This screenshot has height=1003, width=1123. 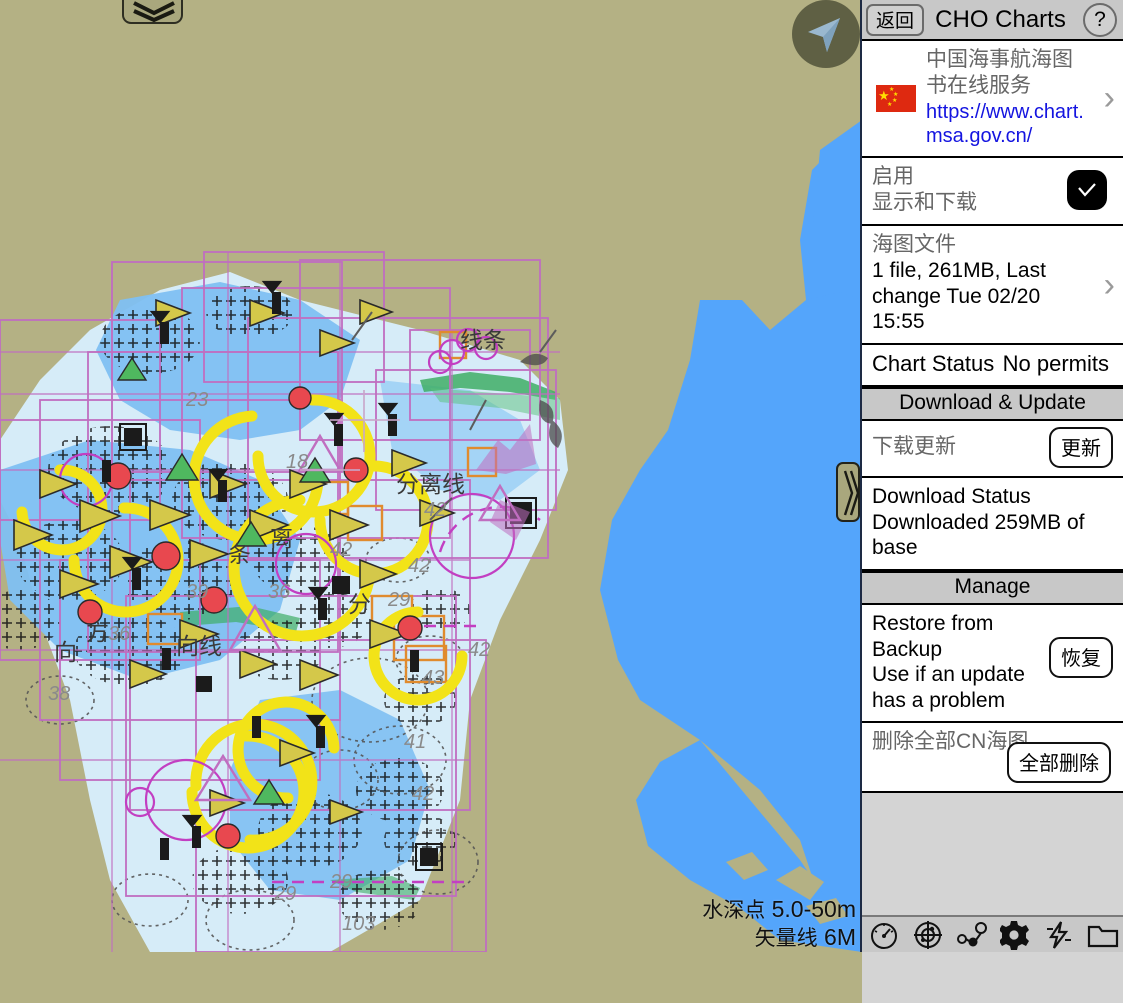 I want to click on download-update-label: 下载更新, so click(x=914, y=447).